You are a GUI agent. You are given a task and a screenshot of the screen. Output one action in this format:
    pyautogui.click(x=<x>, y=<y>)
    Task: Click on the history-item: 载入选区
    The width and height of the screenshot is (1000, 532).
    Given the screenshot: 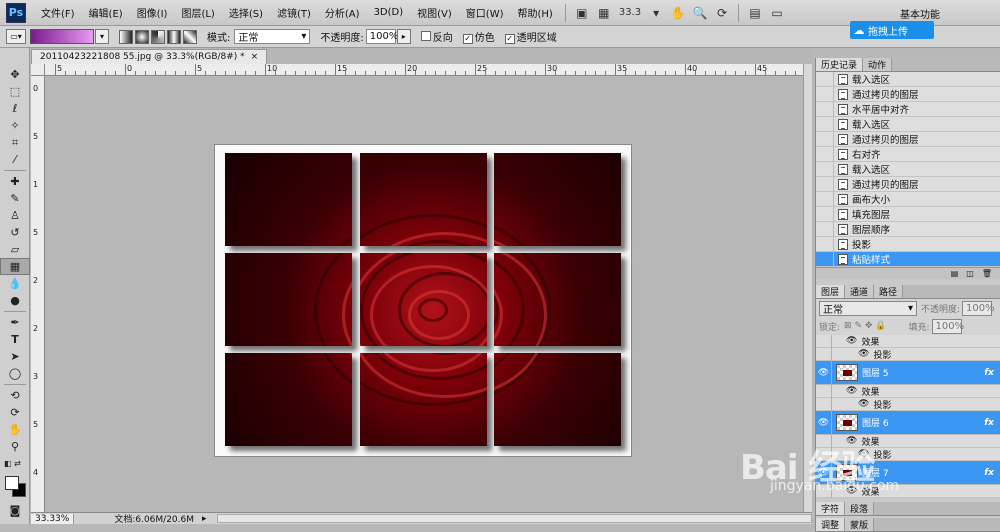 What is the action you would take?
    pyautogui.click(x=908, y=124)
    